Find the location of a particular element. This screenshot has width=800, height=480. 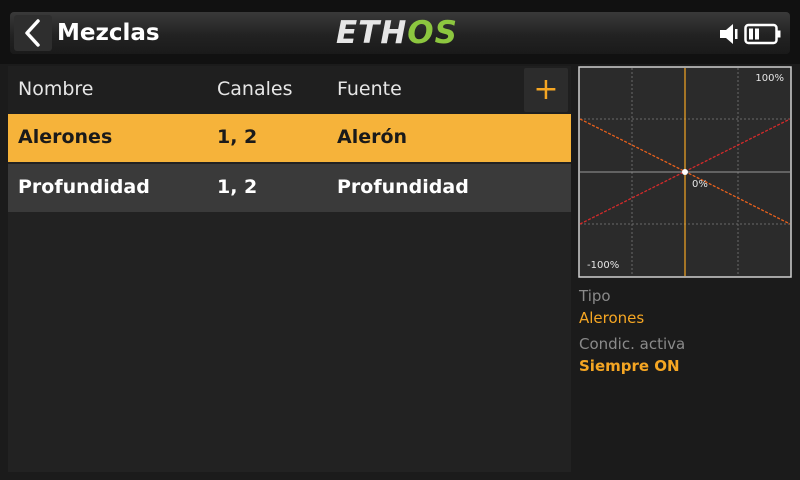

row-nombre: Alerones is located at coordinates (65, 137).